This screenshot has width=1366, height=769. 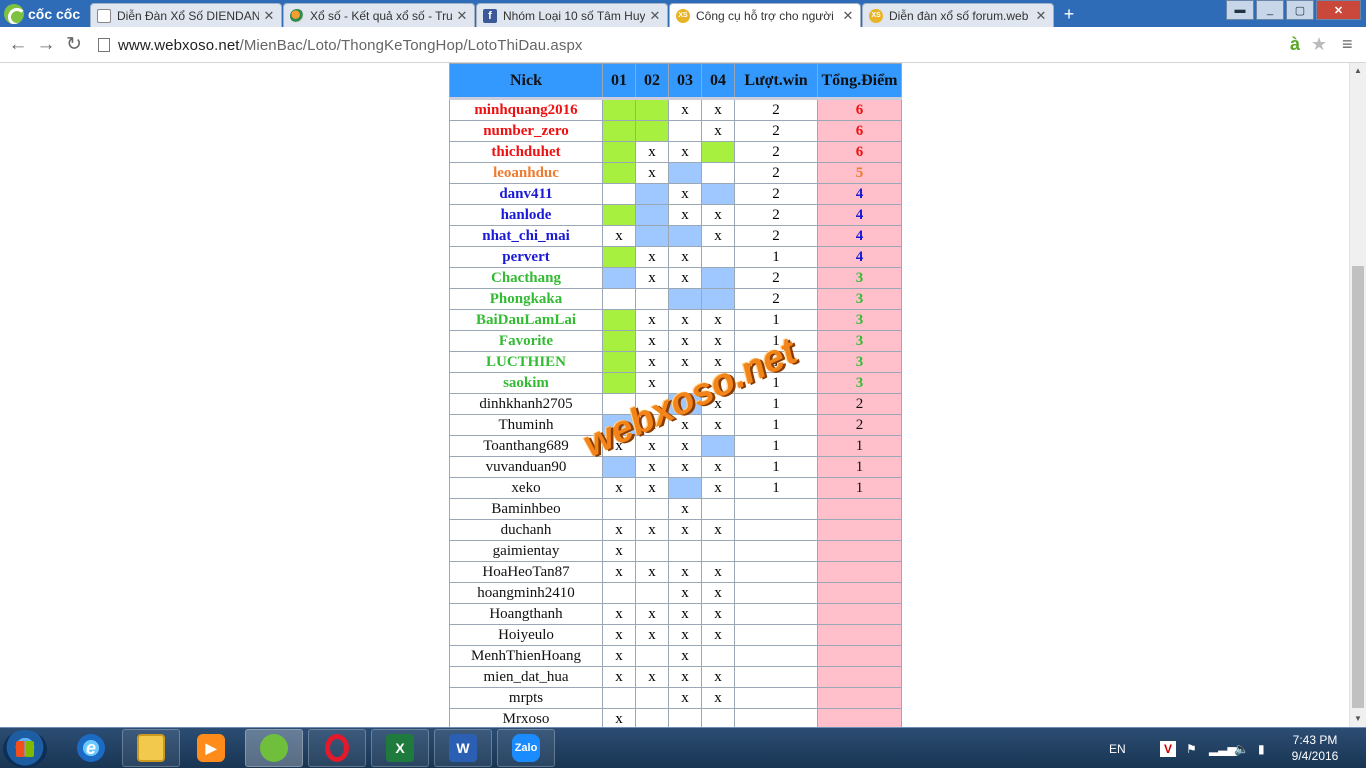 I want to click on taskbar-file-explorer, so click(x=151, y=748).